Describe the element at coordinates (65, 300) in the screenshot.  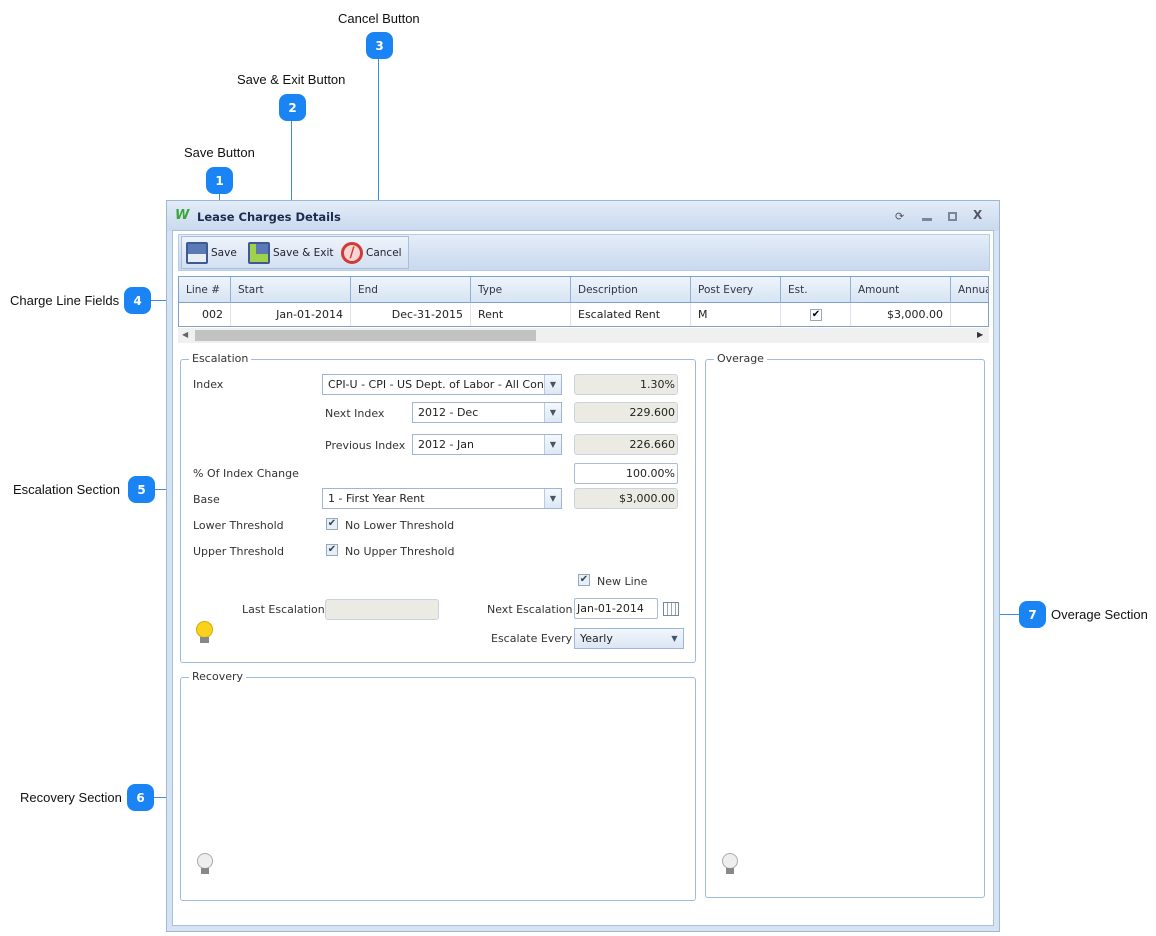
I see `callout-label-charge-lines: Charge Line Fields` at that location.